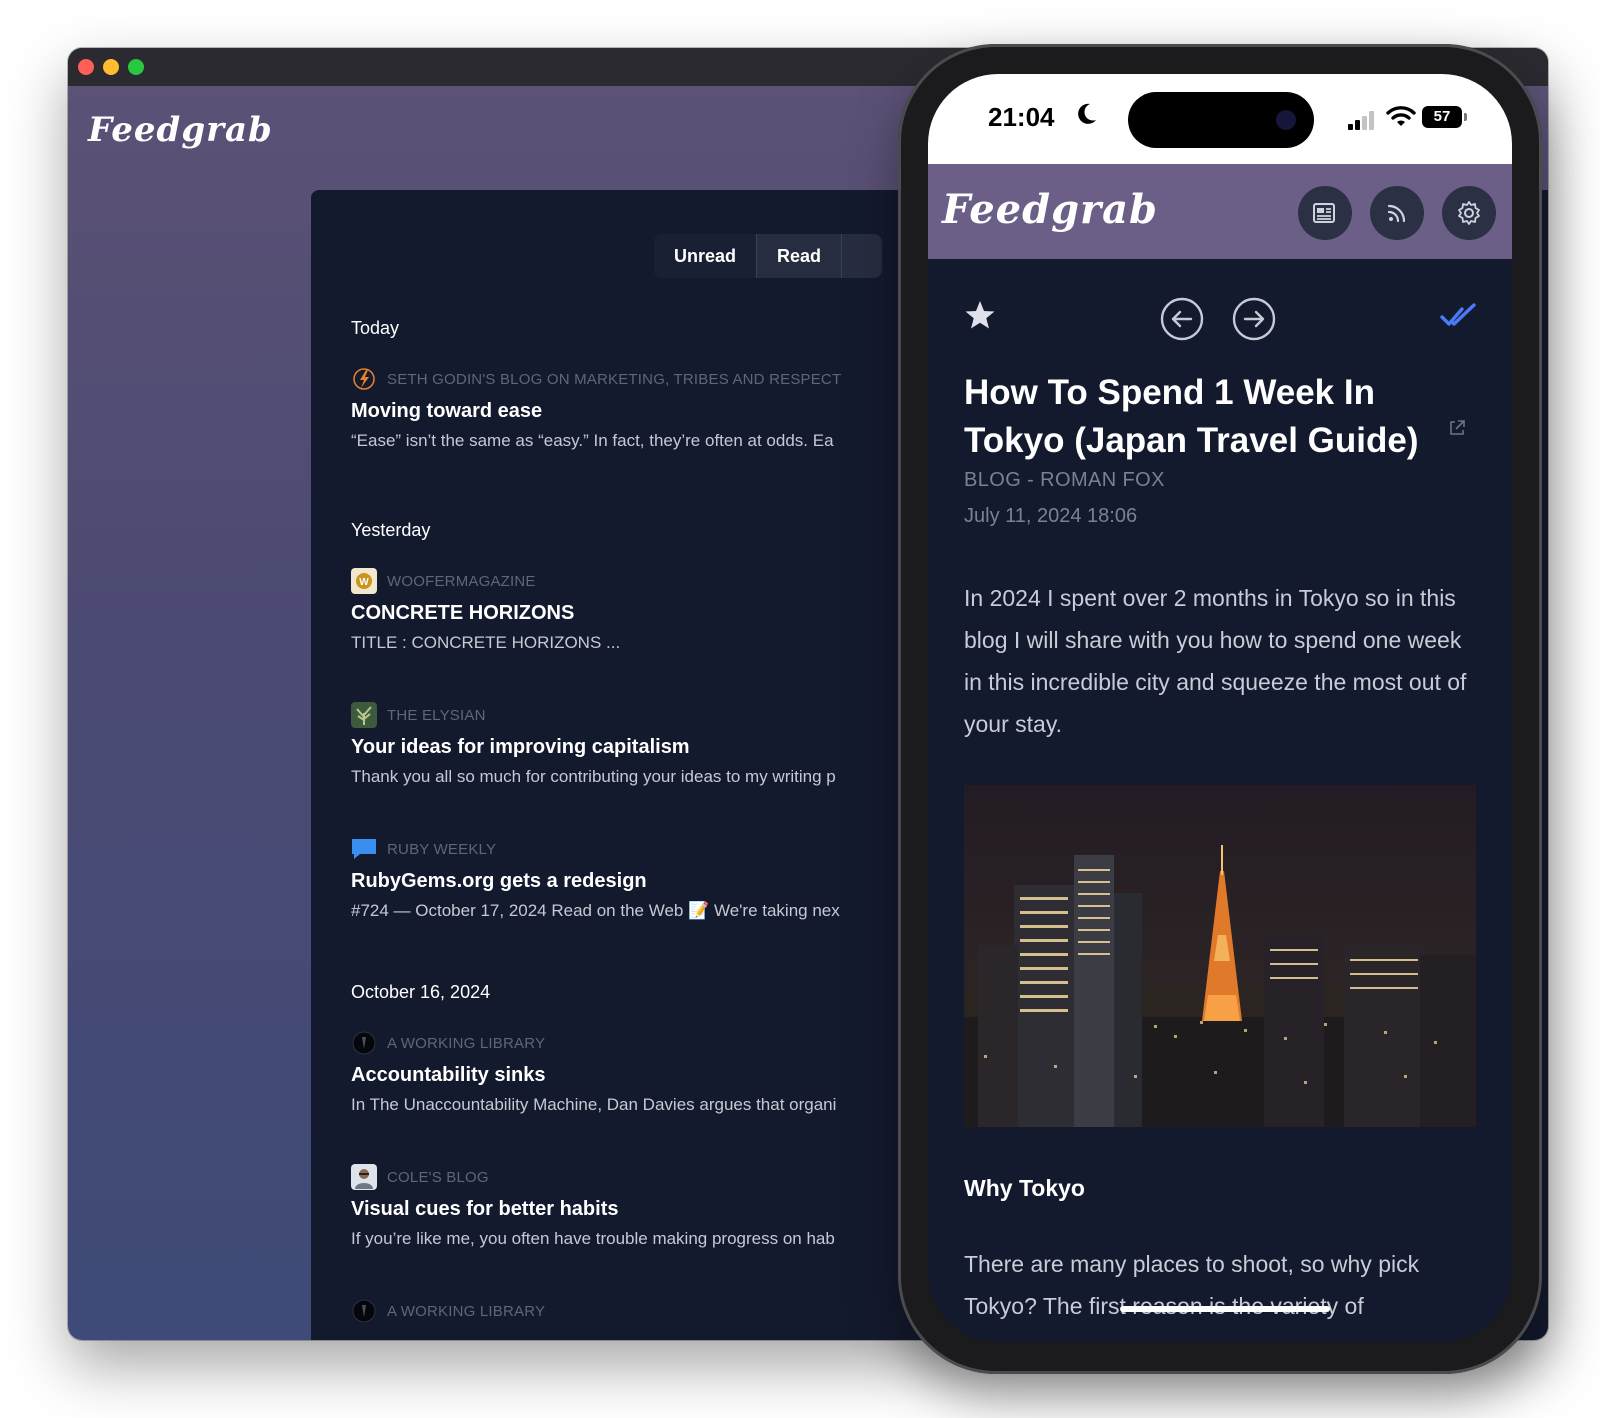 The height and width of the screenshot is (1418, 1600). What do you see at coordinates (364, 379) in the screenshot?
I see `seth-godin-bolt-icon` at bounding box center [364, 379].